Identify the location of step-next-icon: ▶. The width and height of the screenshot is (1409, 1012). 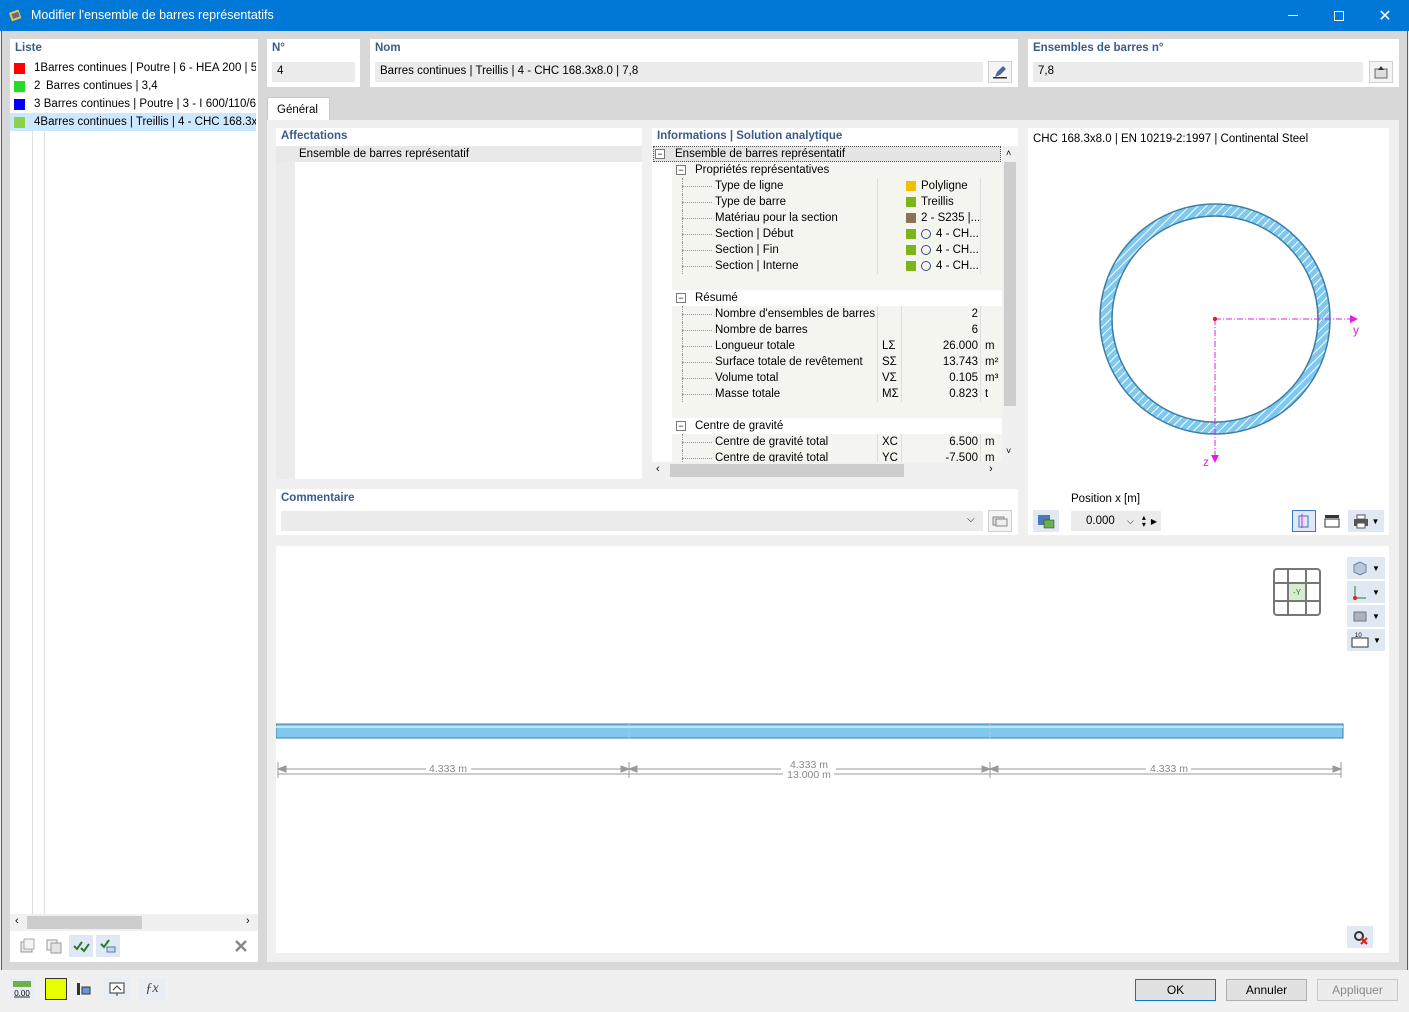
(1154, 521).